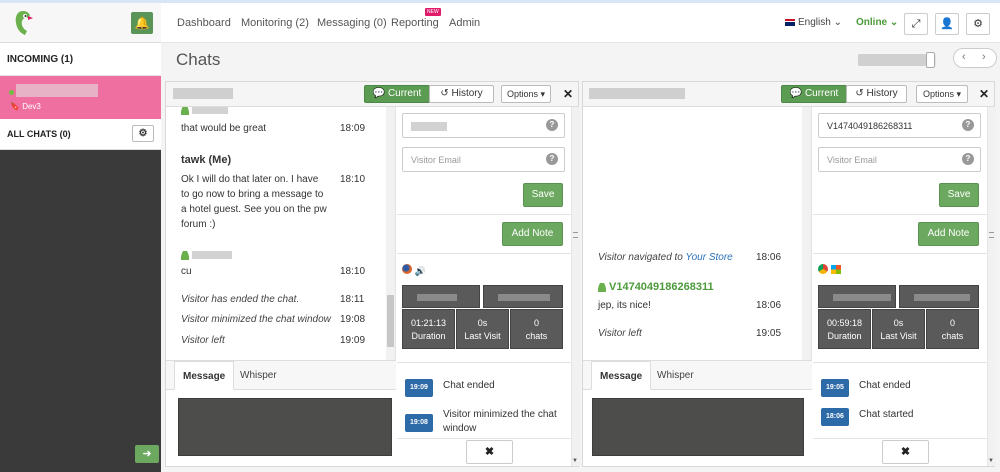  I want to click on message-text: that would be great, so click(224, 128).